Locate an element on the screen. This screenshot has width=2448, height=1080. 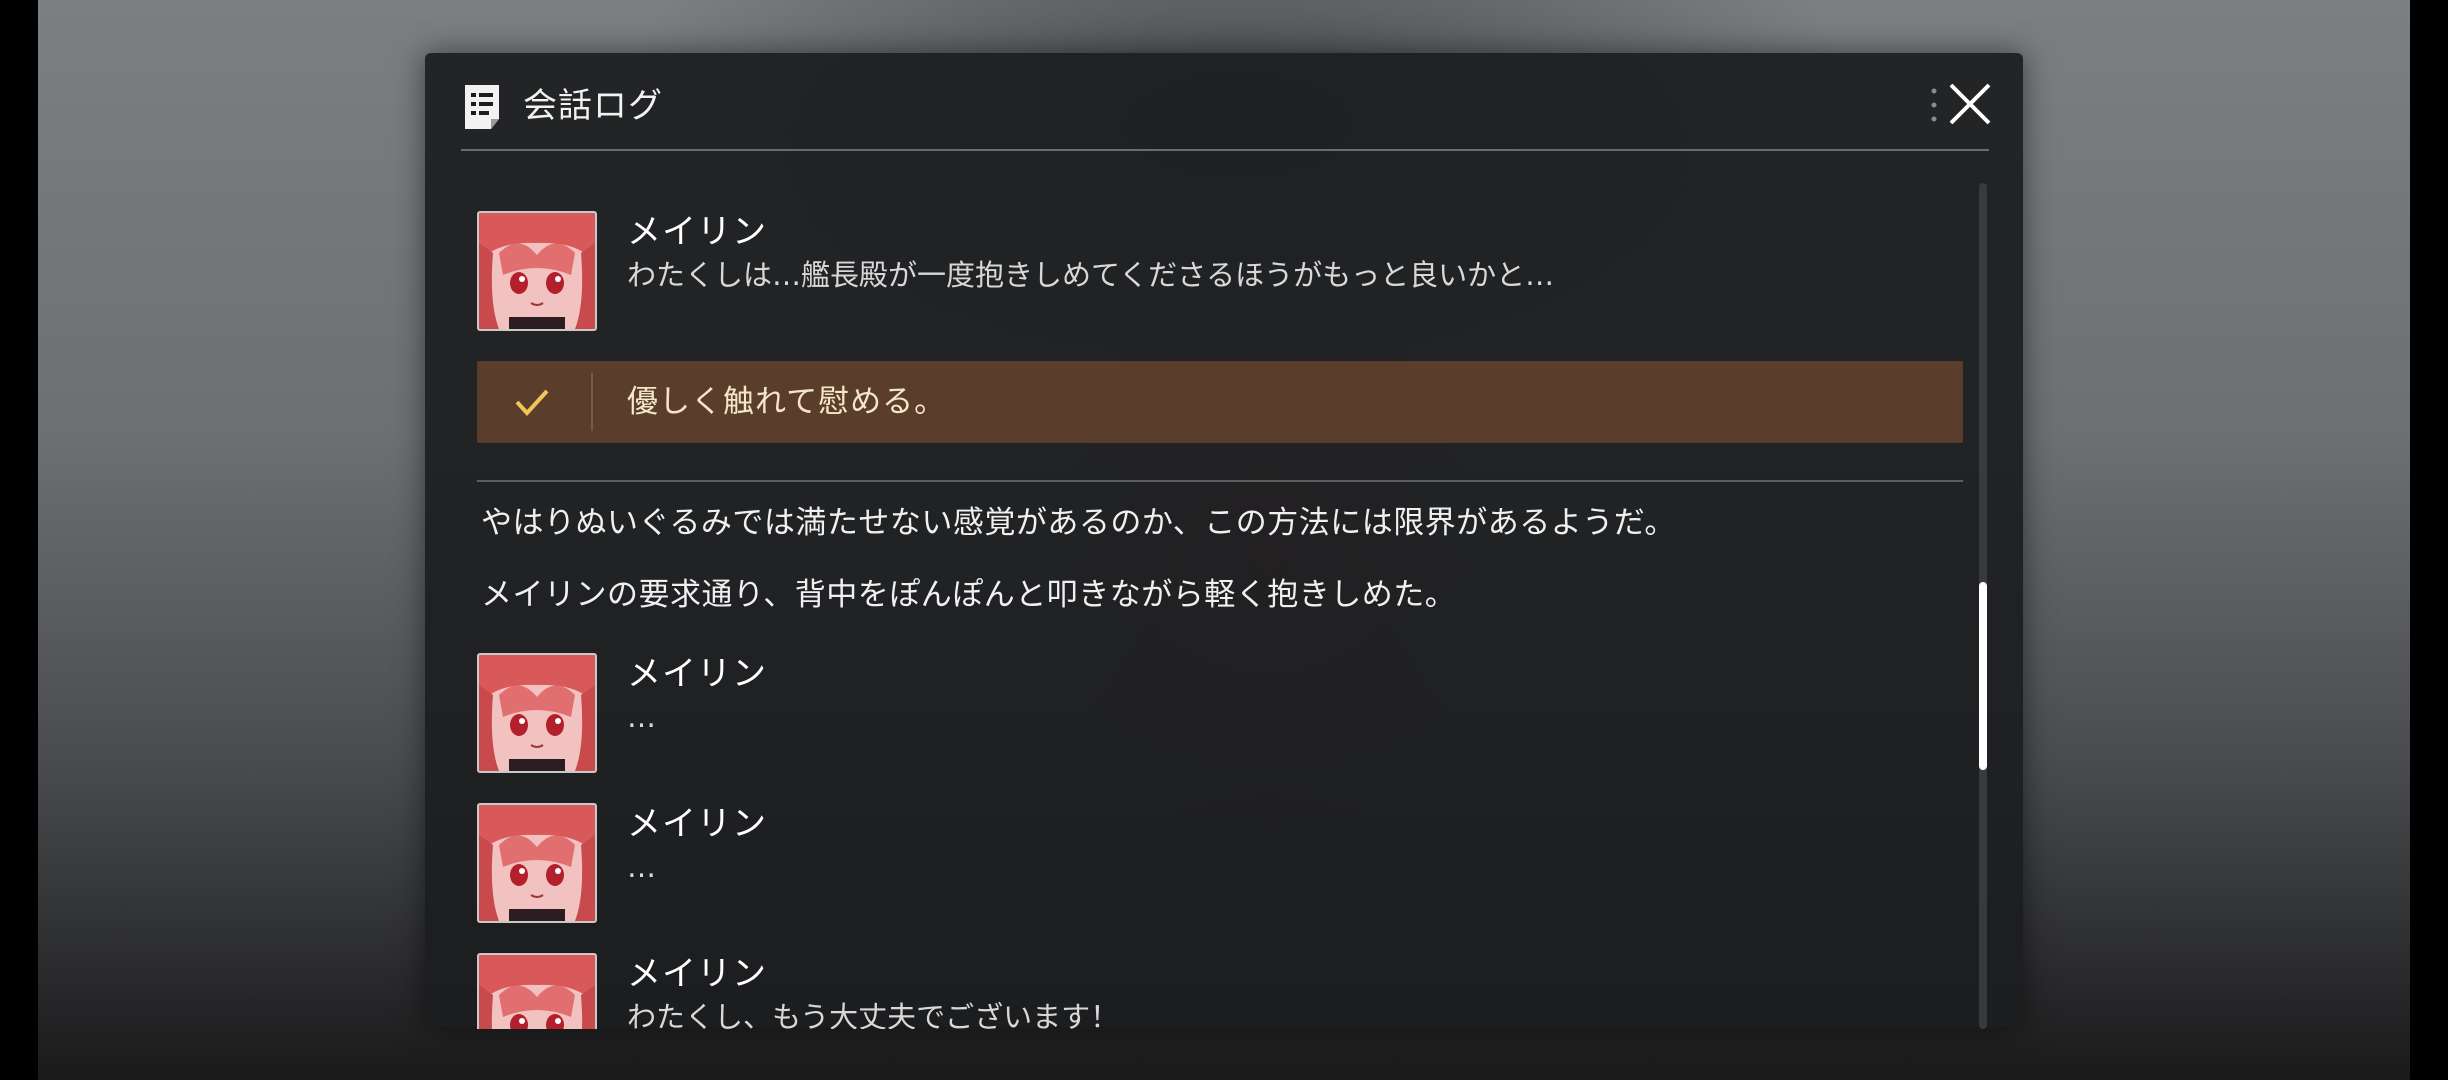
narration-line: やはりぬいぐるみでは満たせない感覚があるのか、この方法には限界があるようだ。 is located at coordinates (1078, 523).